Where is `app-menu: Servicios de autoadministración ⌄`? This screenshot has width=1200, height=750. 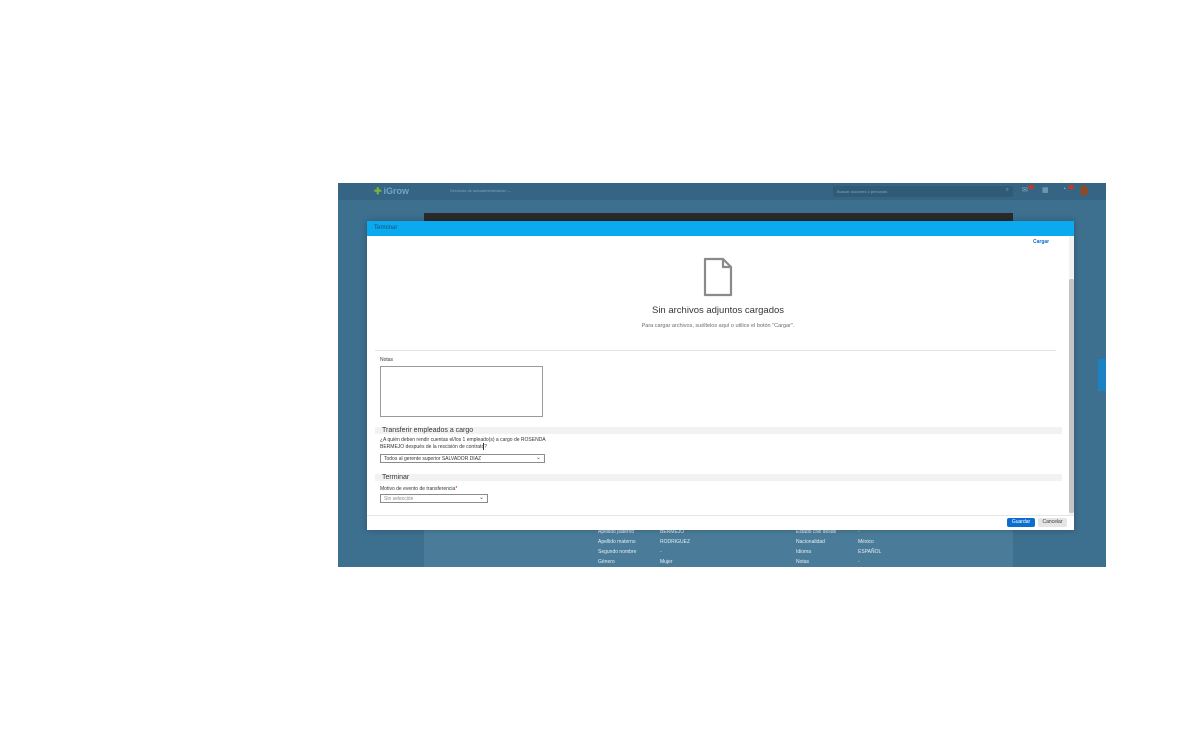
app-menu: Servicios de autoadministración ⌄ is located at coordinates (480, 190).